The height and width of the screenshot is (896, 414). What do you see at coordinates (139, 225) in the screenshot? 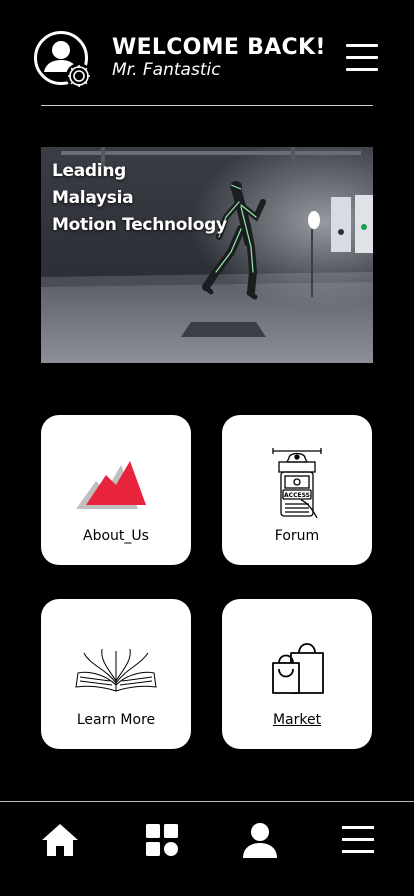
I see `hero-caption-line: Motion Technology` at bounding box center [139, 225].